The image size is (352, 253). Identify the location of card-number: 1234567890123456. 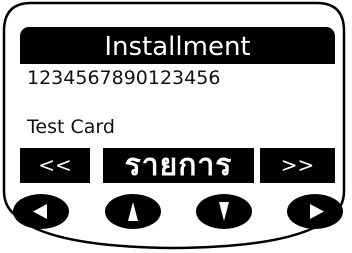
(124, 78).